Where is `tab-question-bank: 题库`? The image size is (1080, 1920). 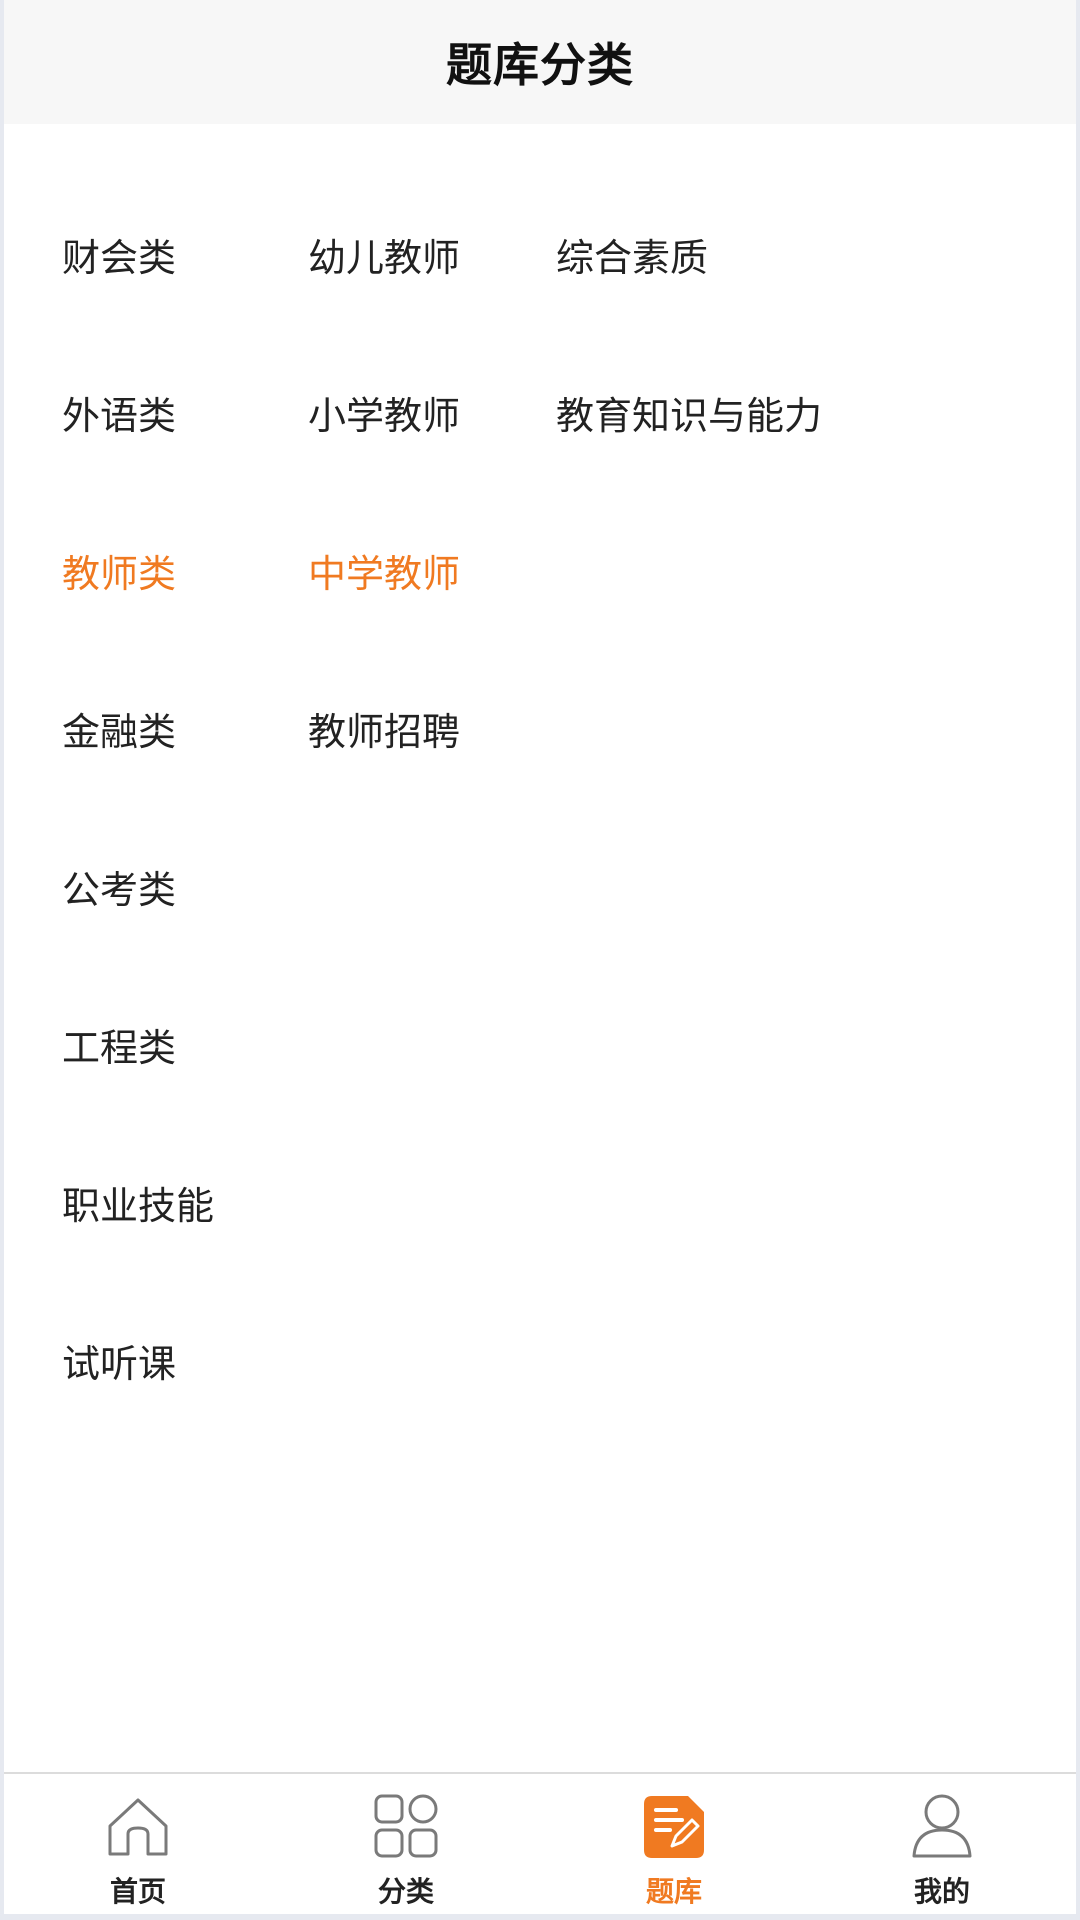
tab-question-bank: 题库 is located at coordinates (674, 1847).